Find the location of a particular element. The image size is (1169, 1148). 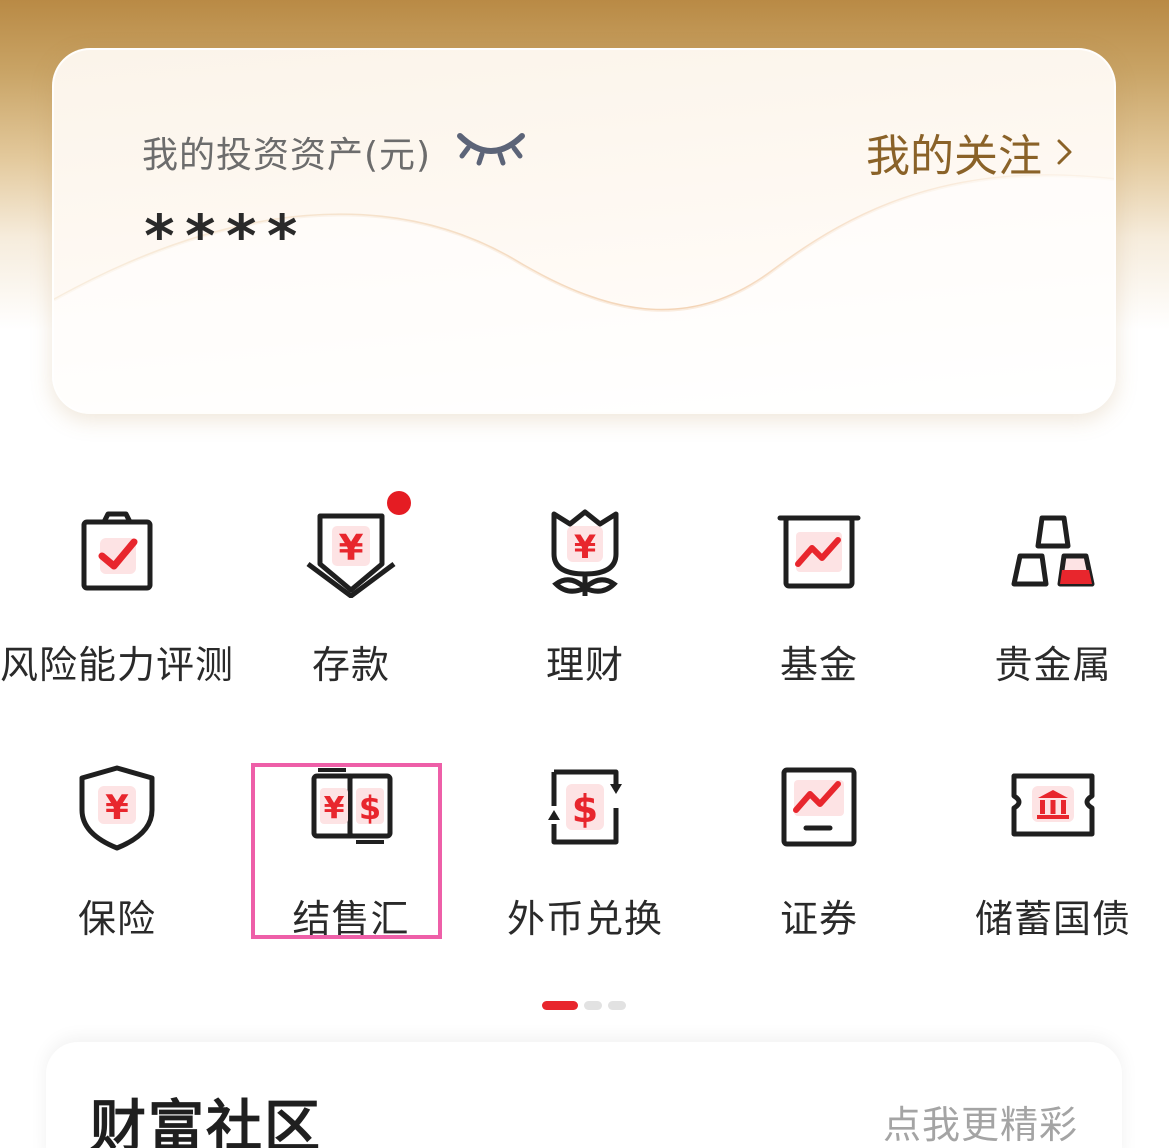

stock-chart-icon is located at coordinates (819, 807).